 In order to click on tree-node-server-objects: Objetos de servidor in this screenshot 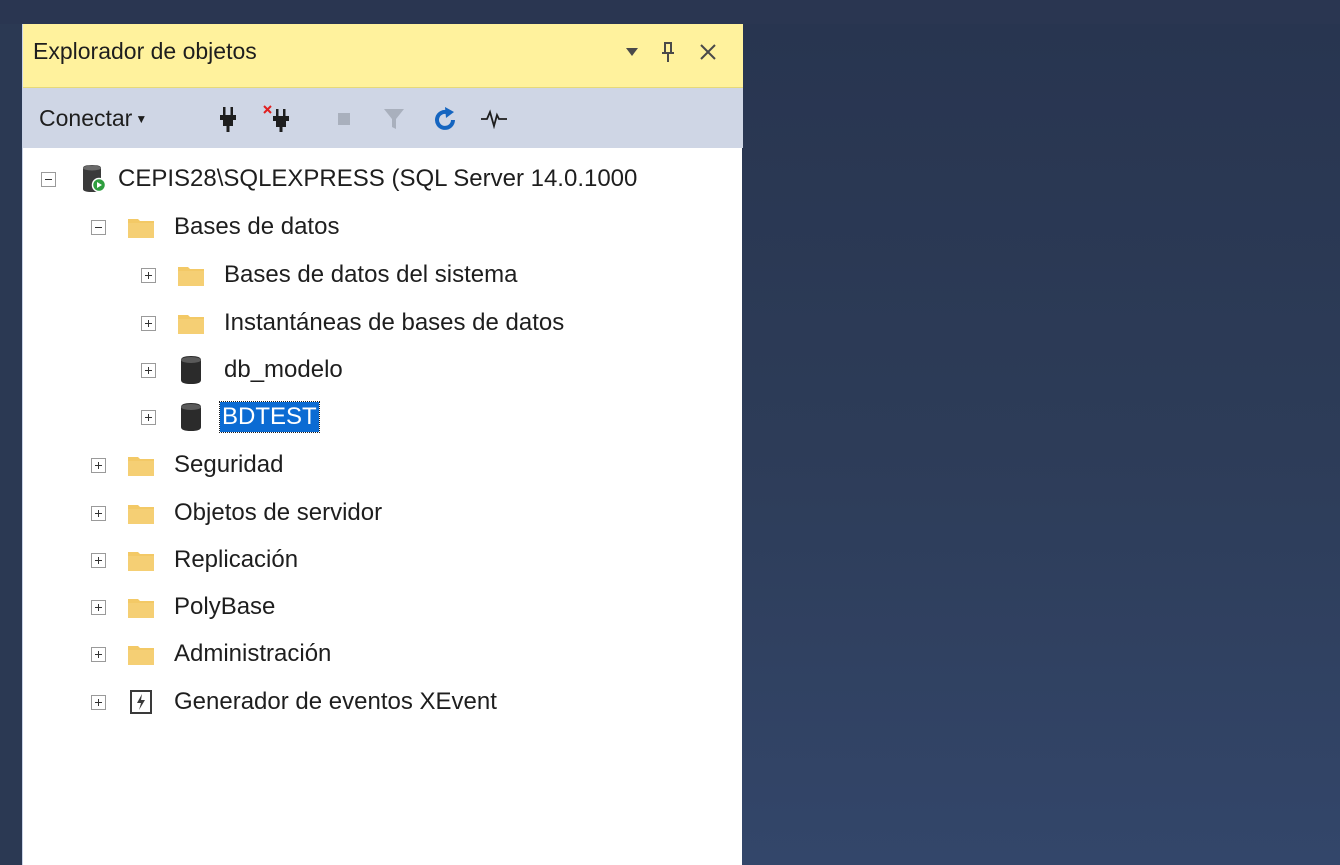, I will do `click(237, 513)`.